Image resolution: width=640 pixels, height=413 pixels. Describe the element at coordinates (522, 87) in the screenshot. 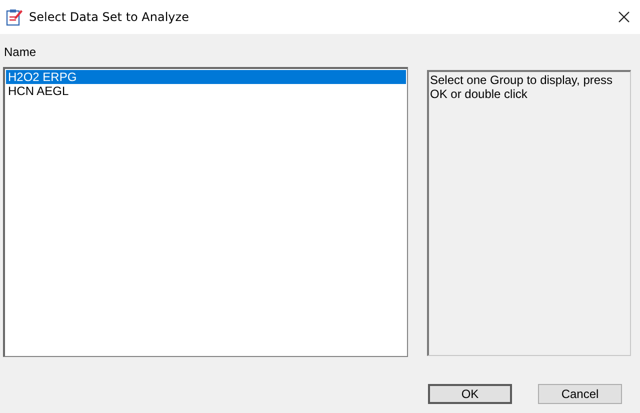

I see `help-text: Select one Group to display, press OK or double click` at that location.